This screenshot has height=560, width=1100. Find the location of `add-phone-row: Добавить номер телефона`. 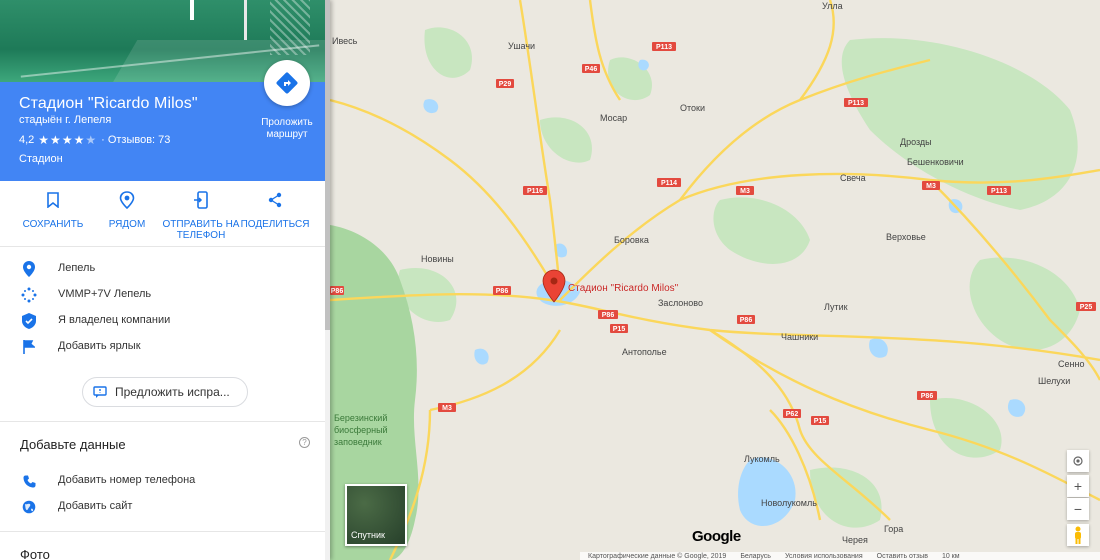

add-phone-row: Добавить номер телефона is located at coordinates (162, 481).